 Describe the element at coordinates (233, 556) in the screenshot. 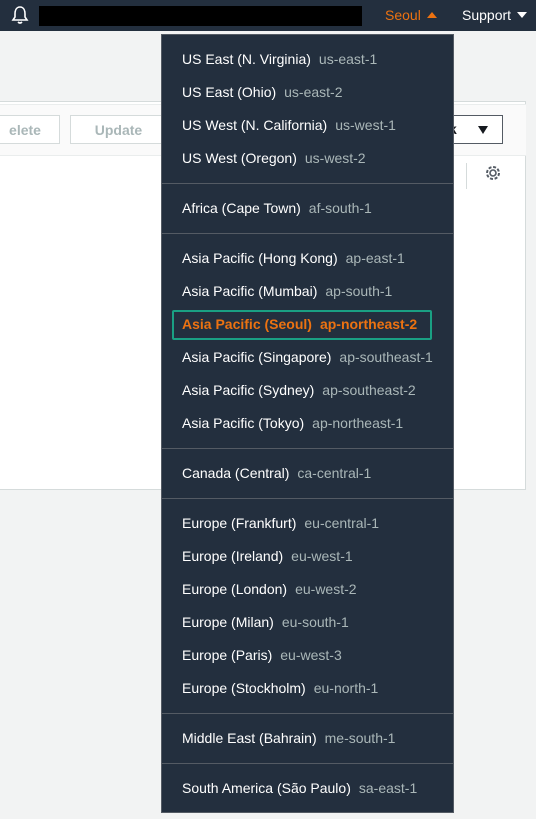

I see `region-name: Europe (Ireland)` at that location.